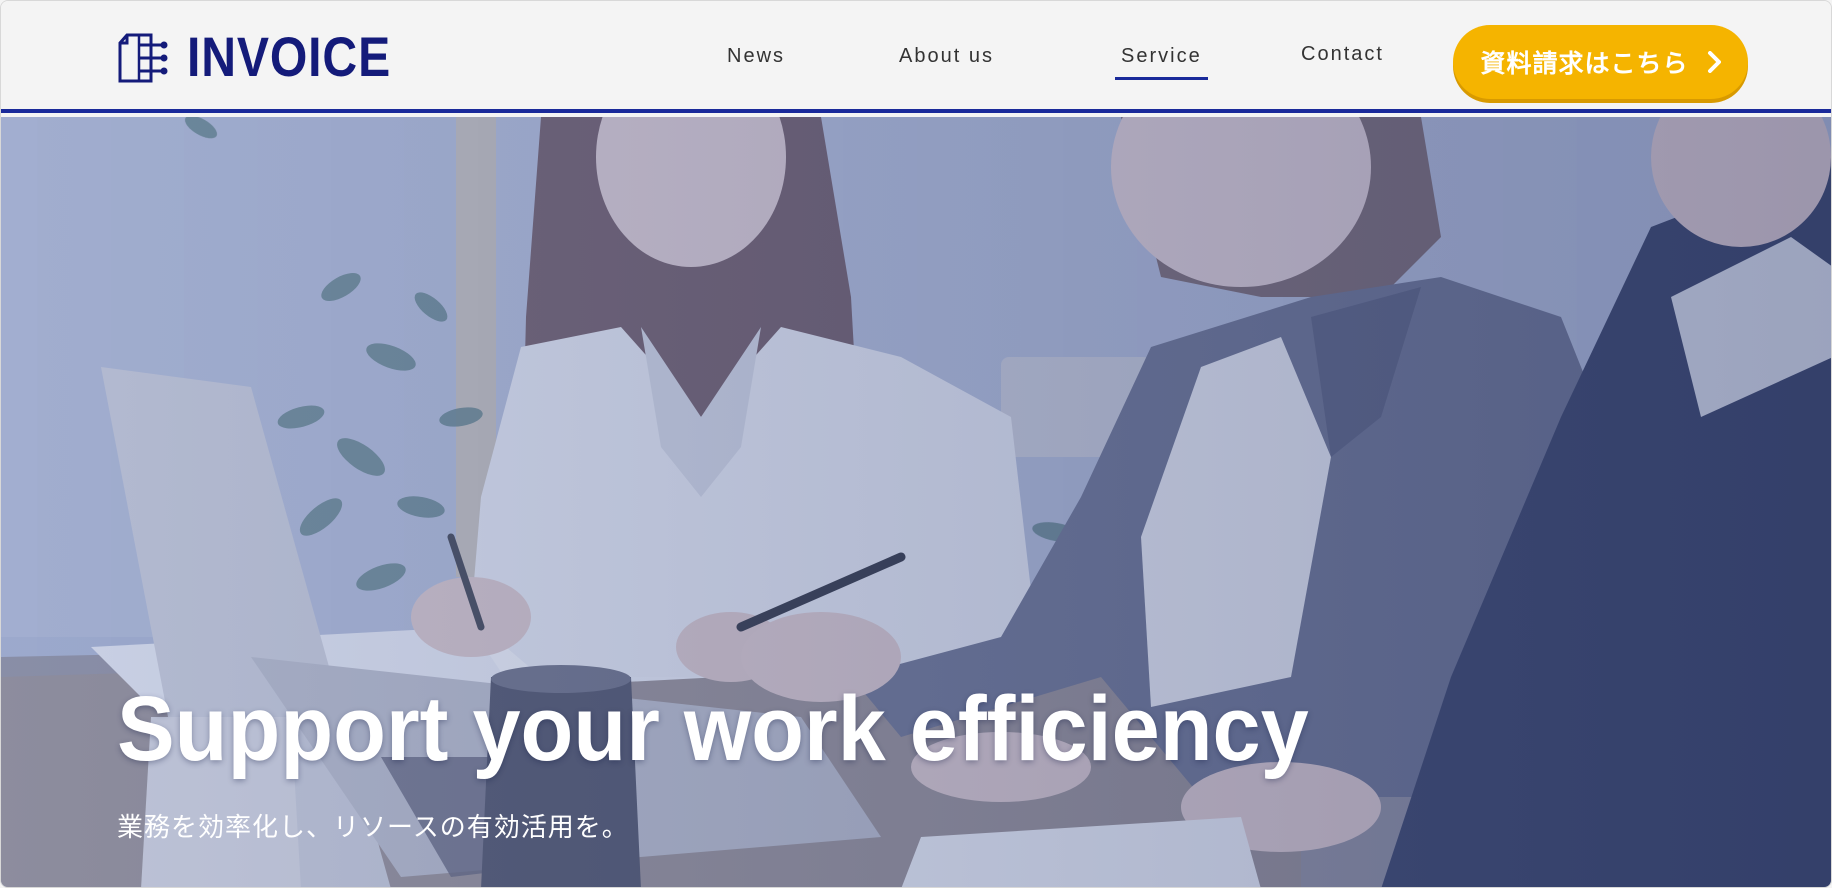 The height and width of the screenshot is (888, 1832). I want to click on request-materials-label: 資料請求はこちら, so click(1584, 63).